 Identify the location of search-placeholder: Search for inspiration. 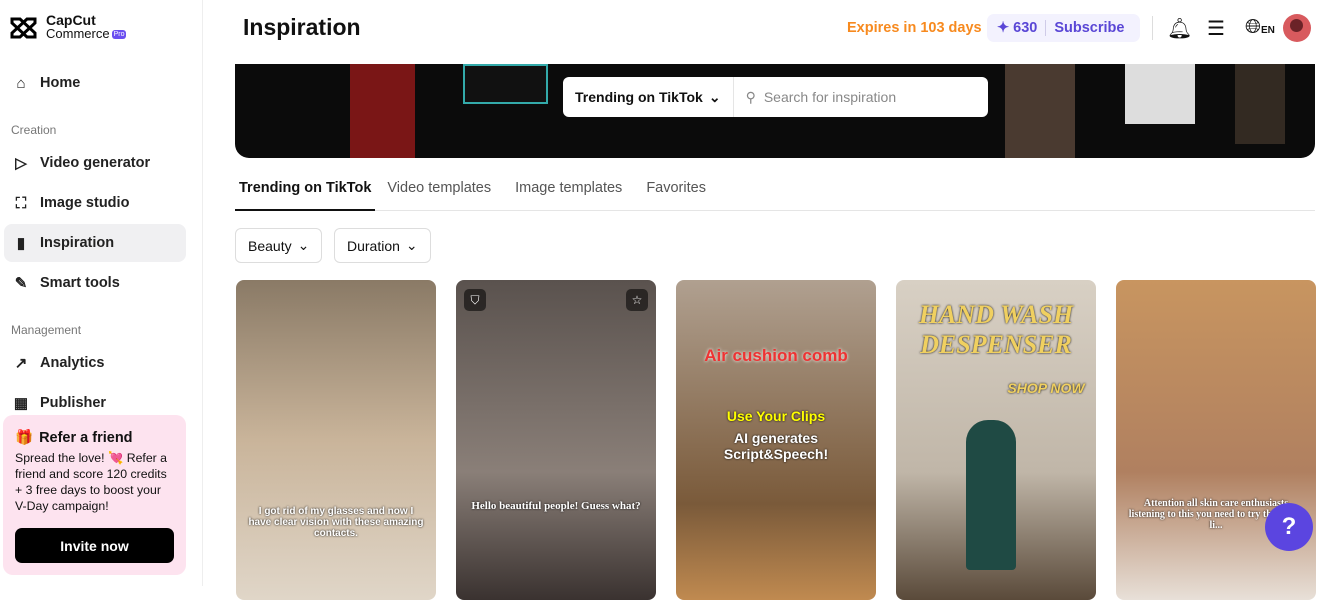
(830, 97).